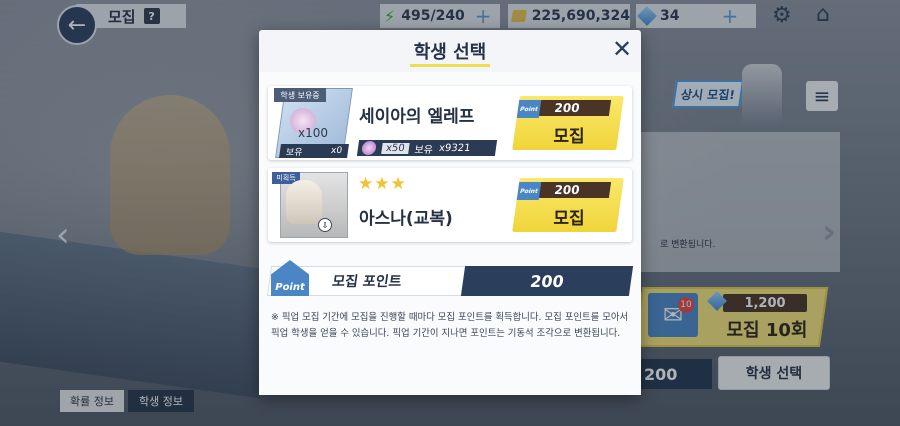 This screenshot has width=900, height=426. Describe the element at coordinates (313, 133) in the screenshot. I see `elef-count: x100` at that location.